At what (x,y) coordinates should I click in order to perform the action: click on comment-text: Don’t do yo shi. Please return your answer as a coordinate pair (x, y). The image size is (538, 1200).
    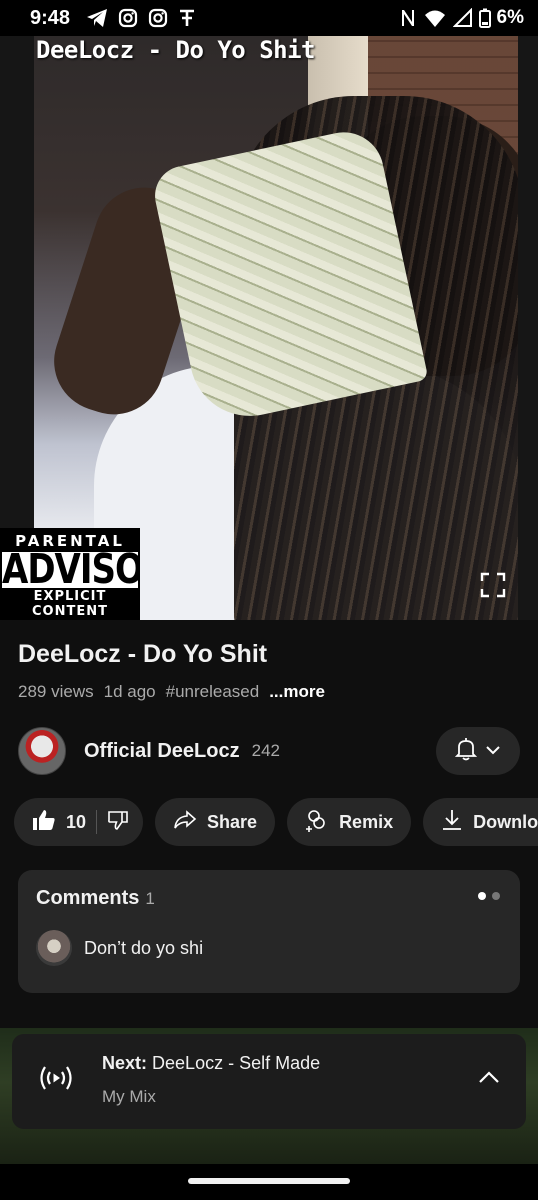
    Looking at the image, I should click on (144, 947).